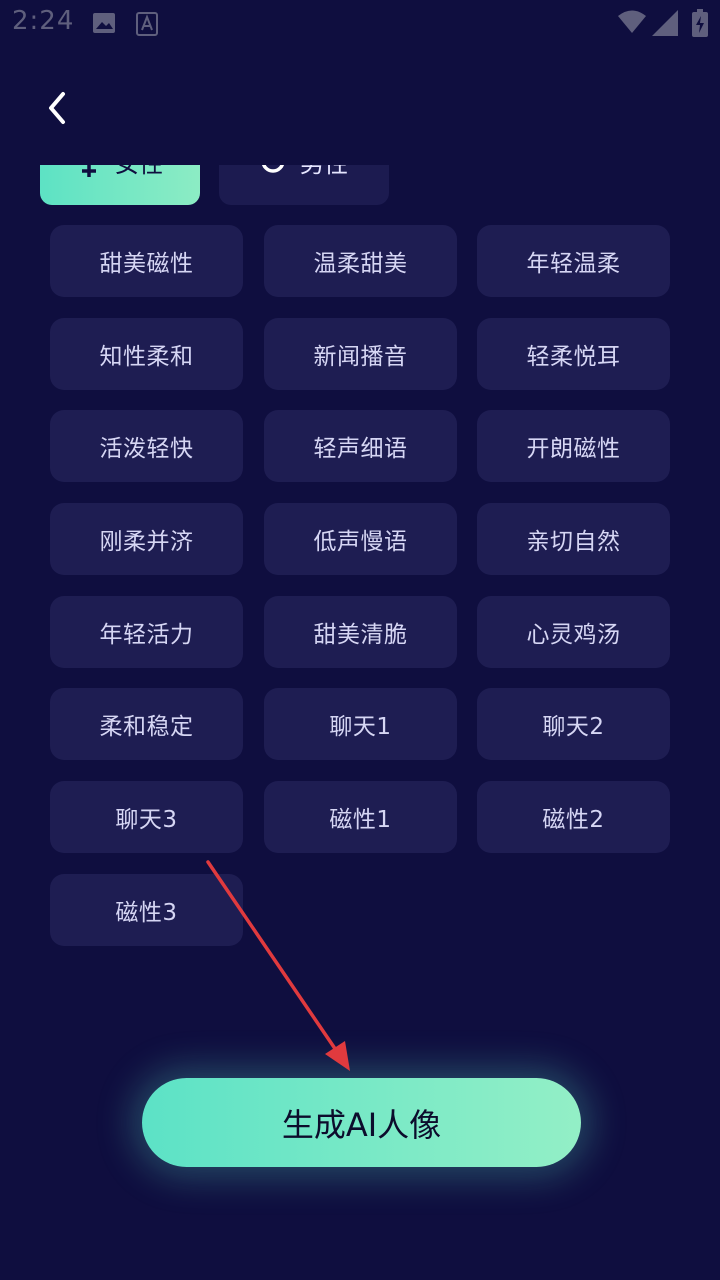 This screenshot has height=1280, width=720. Describe the element at coordinates (360, 25) in the screenshot. I see `status-bar: 2:24` at that location.